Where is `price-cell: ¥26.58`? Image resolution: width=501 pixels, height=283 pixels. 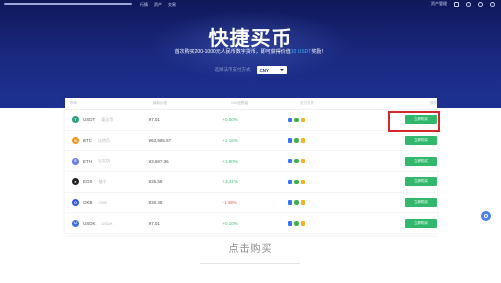
price-cell: ¥26.58 is located at coordinates (155, 182).